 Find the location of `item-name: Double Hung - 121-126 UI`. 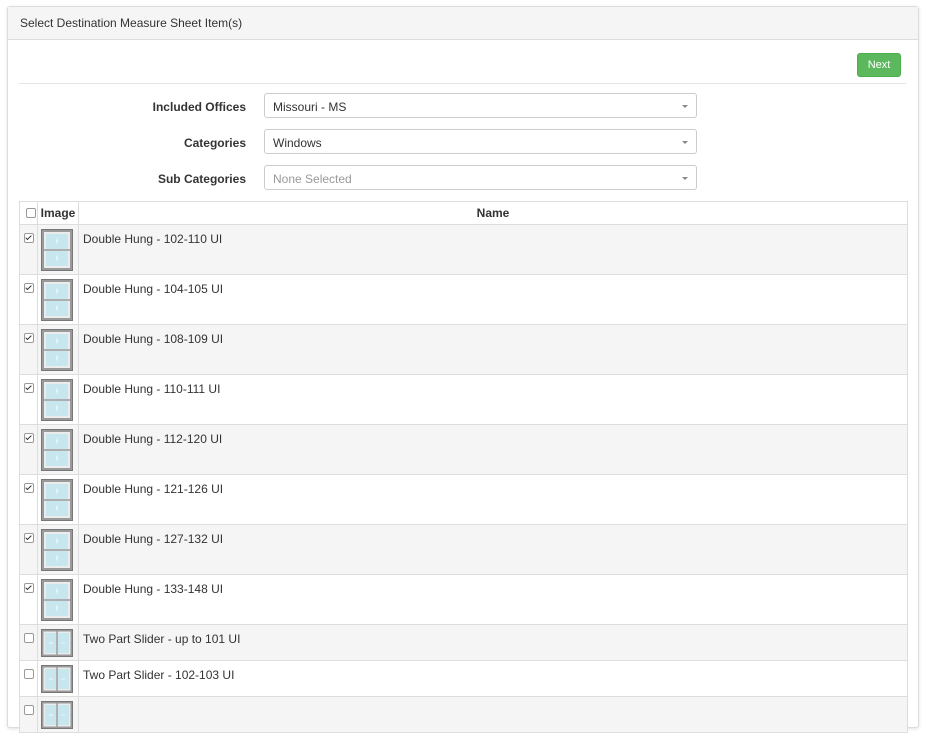

item-name: Double Hung - 121-126 UI is located at coordinates (153, 489).